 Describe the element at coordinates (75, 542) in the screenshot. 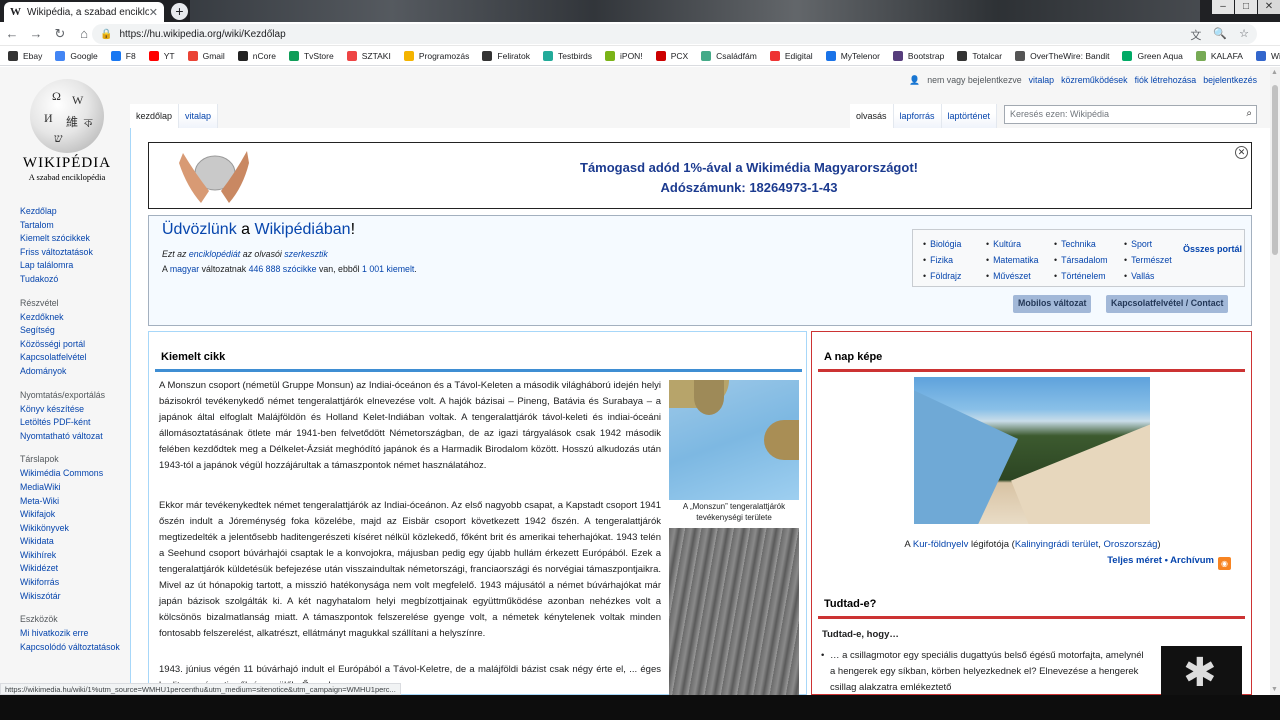

I see `sidebar-link: Wikidata` at that location.